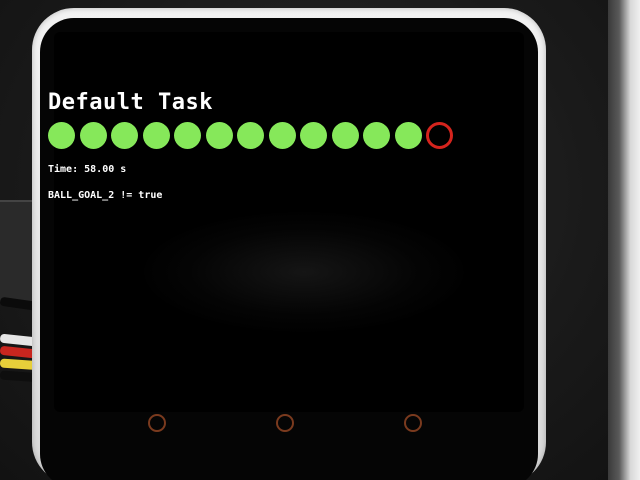 This screenshot has height=480, width=640. I want to click on condition-text: BALL_GOAL_2 != true, so click(105, 195).